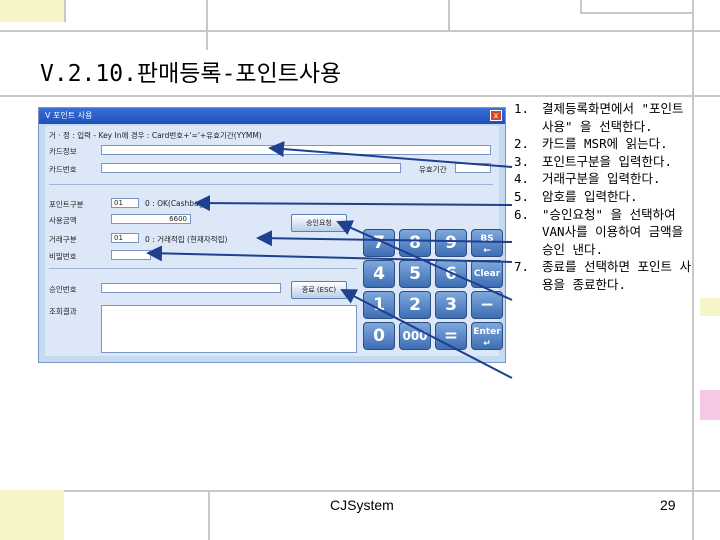  What do you see at coordinates (229, 329) in the screenshot?
I see `result-memo` at bounding box center [229, 329].